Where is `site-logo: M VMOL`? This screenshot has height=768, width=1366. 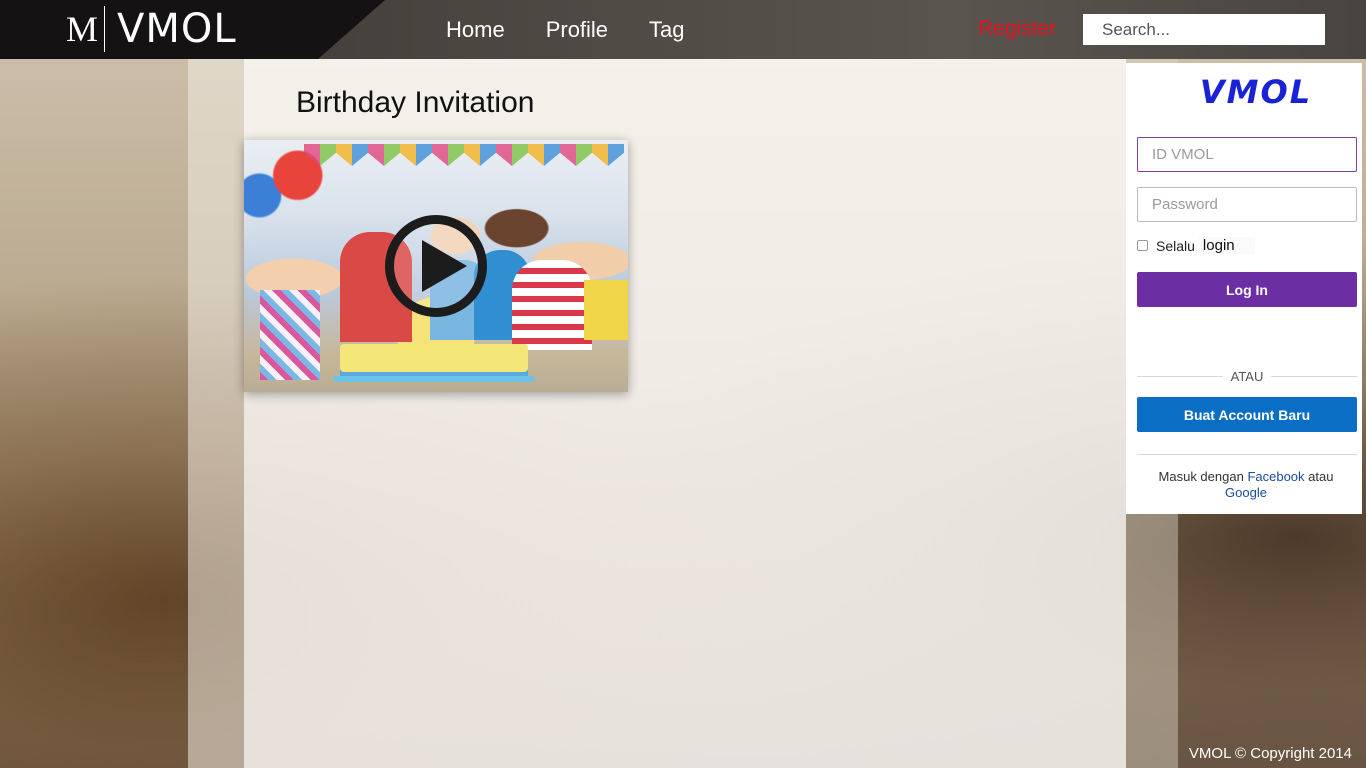
site-logo: M VMOL is located at coordinates (151, 29).